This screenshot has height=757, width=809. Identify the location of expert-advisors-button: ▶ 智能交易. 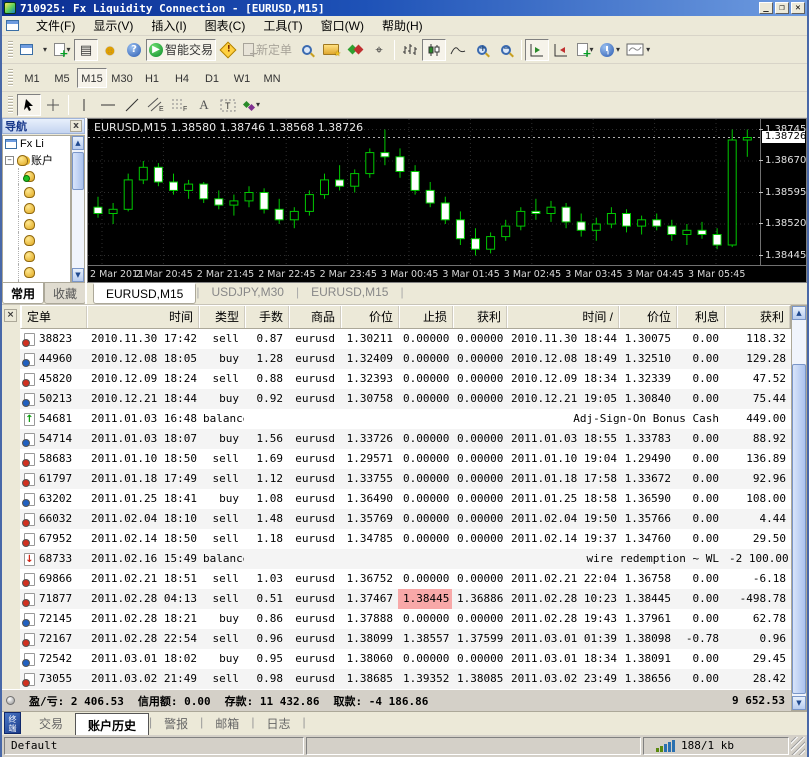
(181, 49).